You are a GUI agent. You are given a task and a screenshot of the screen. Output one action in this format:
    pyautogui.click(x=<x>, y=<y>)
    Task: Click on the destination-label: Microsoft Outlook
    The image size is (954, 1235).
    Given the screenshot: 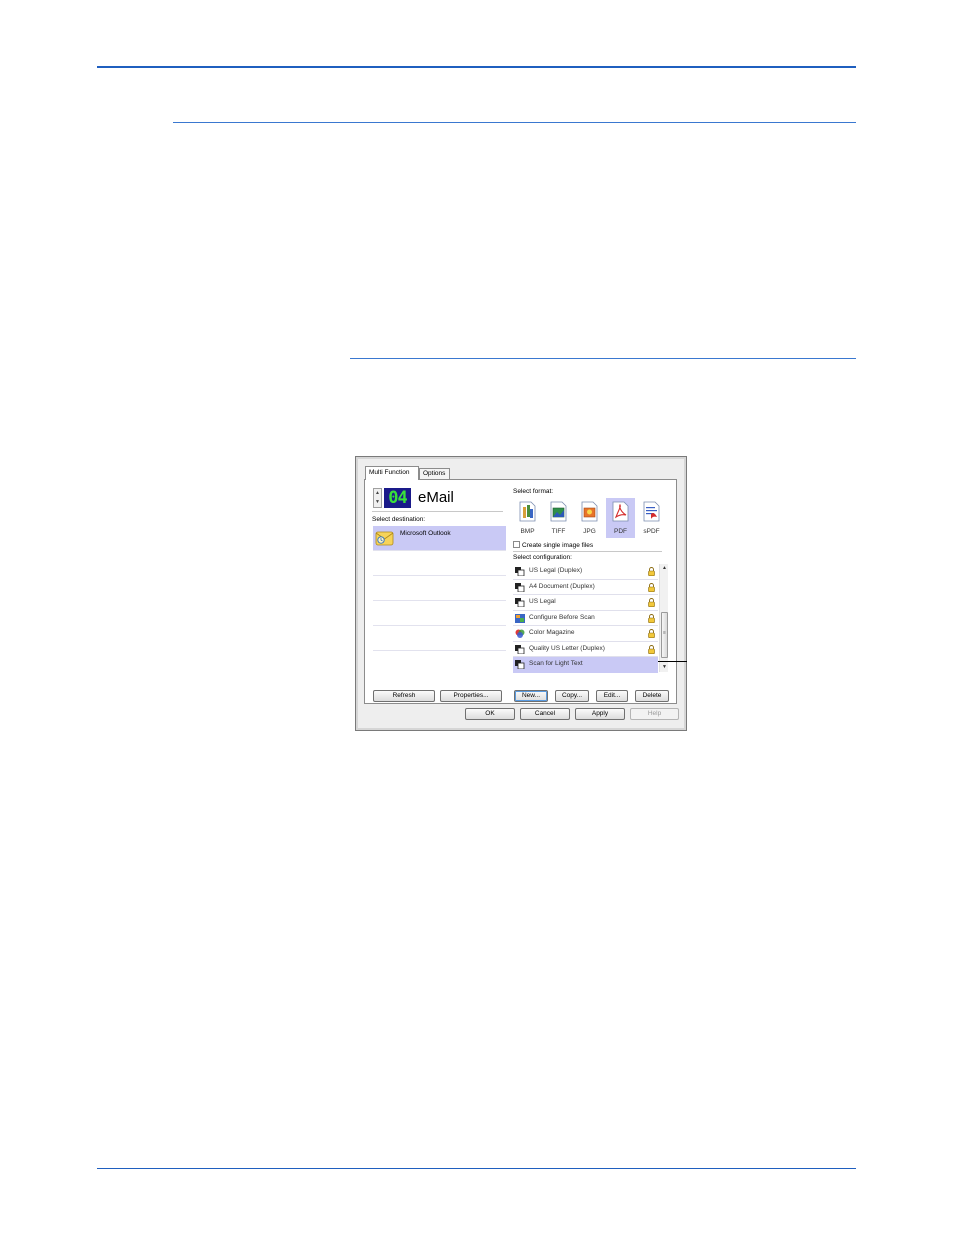 What is the action you would take?
    pyautogui.click(x=425, y=533)
    